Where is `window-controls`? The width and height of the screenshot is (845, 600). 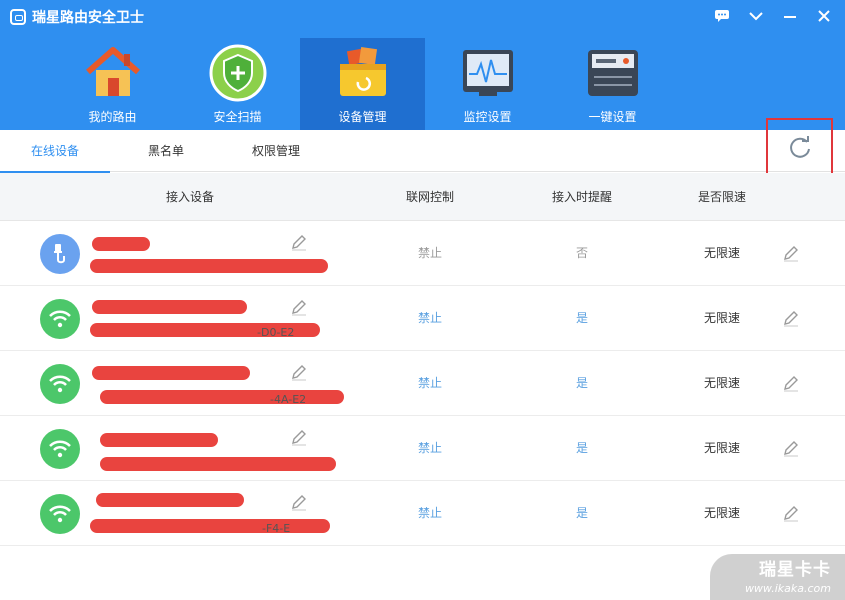 window-controls is located at coordinates (773, 16).